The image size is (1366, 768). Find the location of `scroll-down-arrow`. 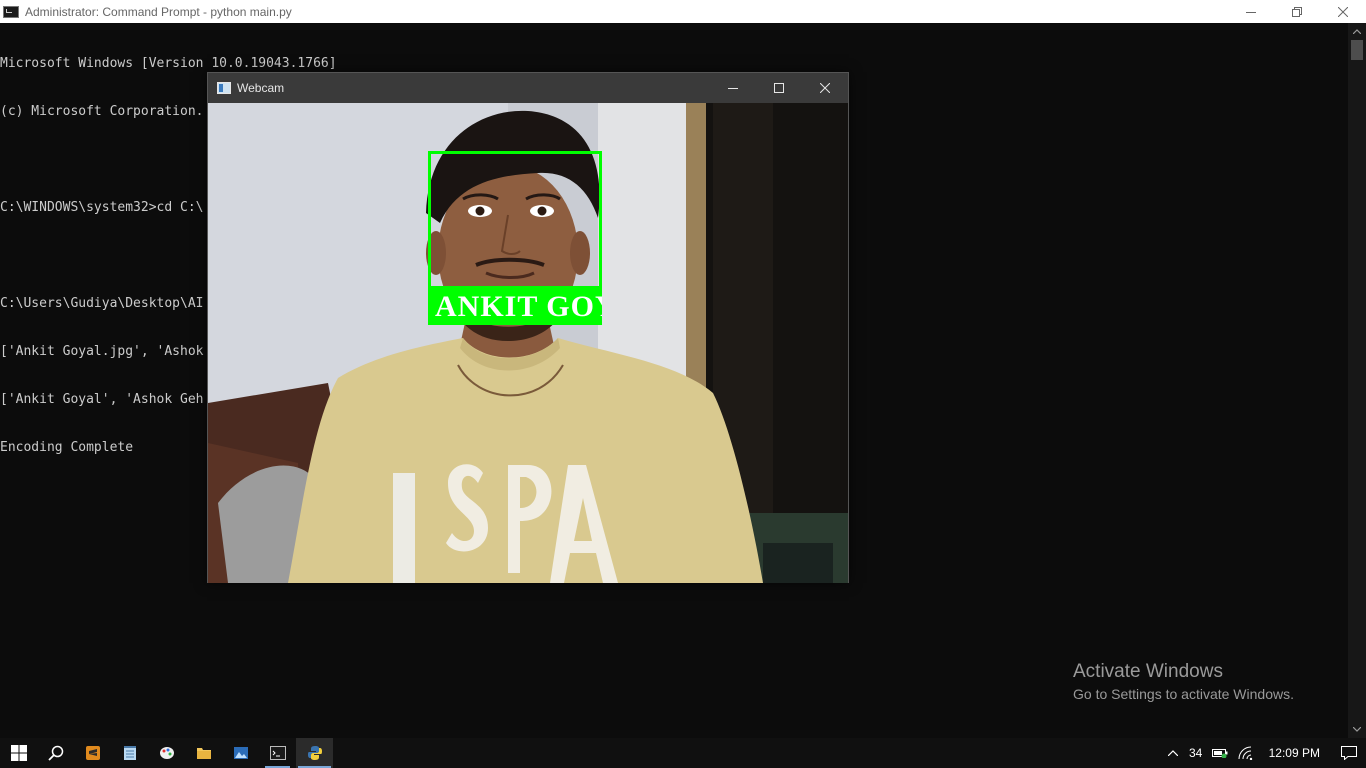

scroll-down-arrow is located at coordinates (1357, 729).